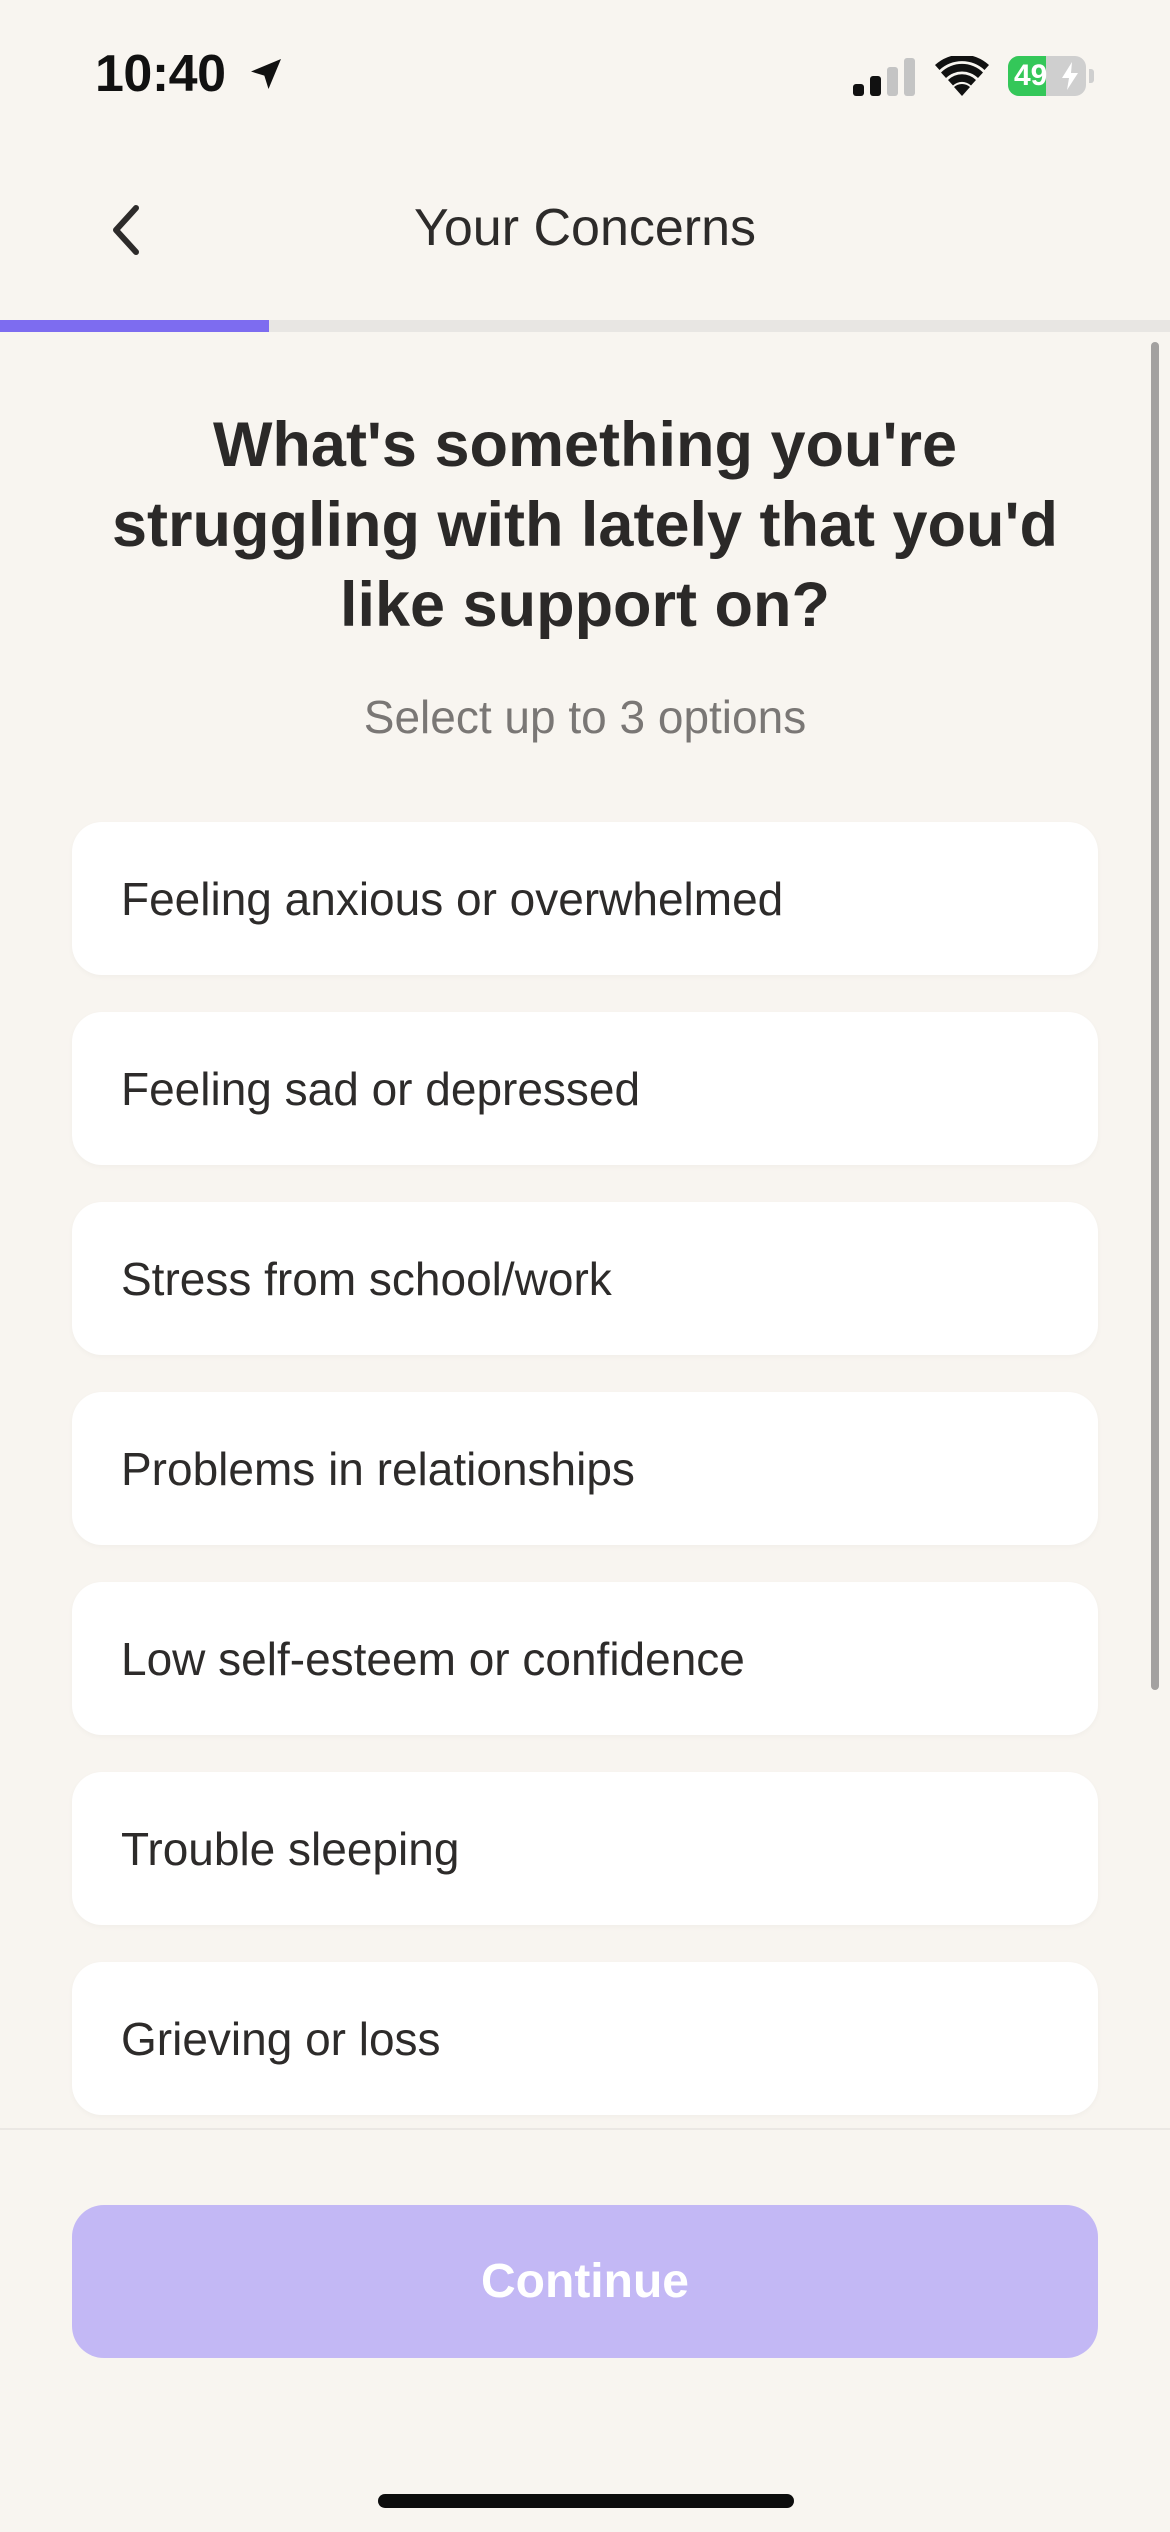  I want to click on wifi-icon, so click(962, 76).